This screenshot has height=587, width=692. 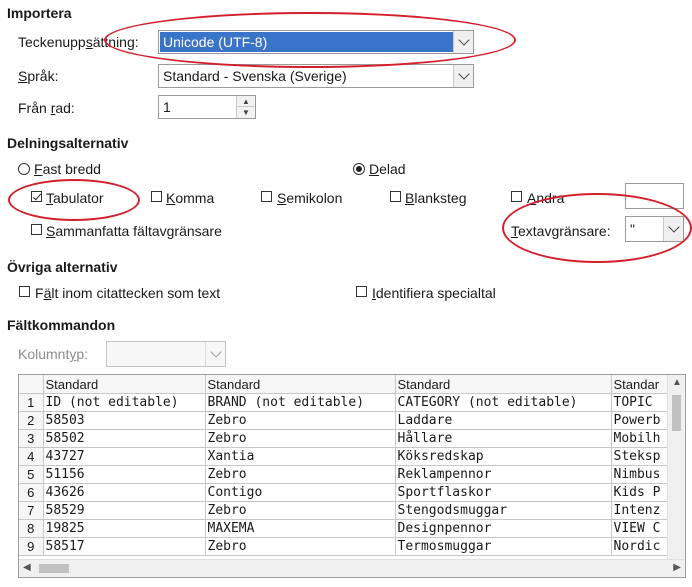 What do you see at coordinates (266, 196) in the screenshot?
I see `semicolon-checkbox` at bounding box center [266, 196].